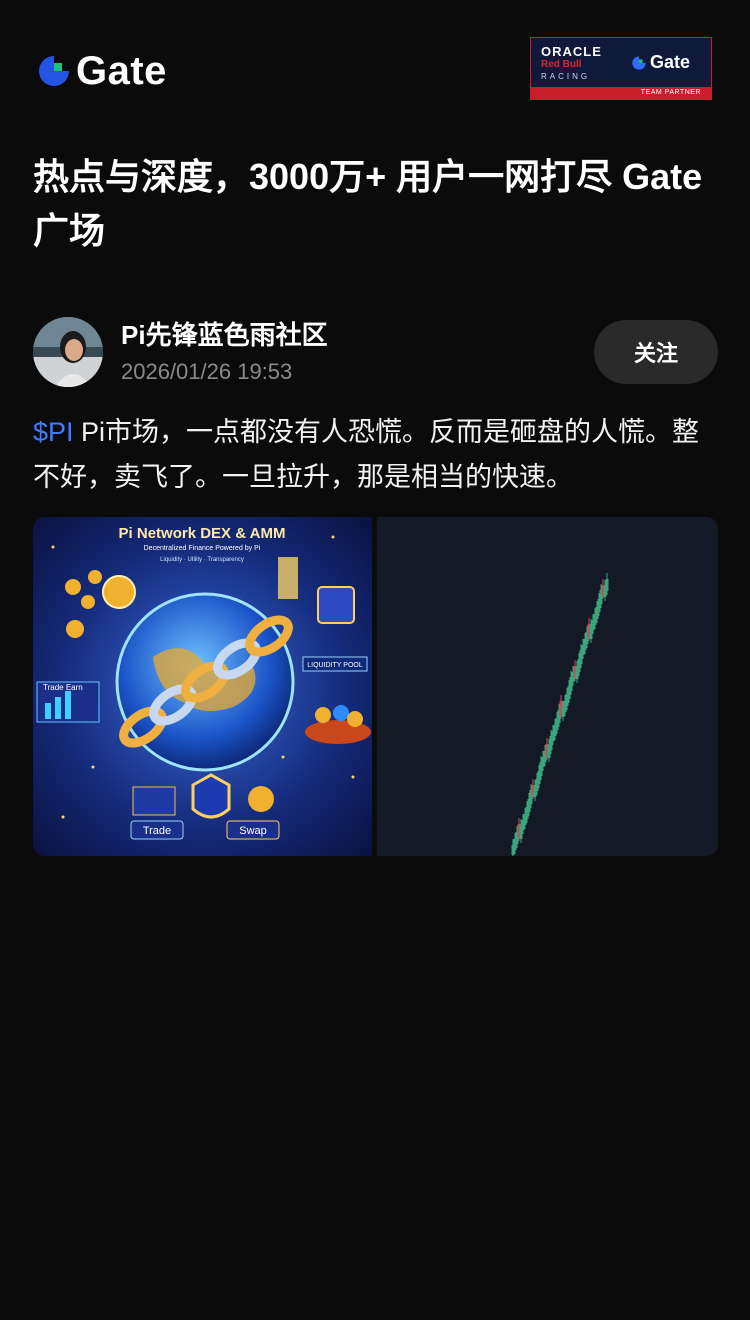 This screenshot has width=750, height=1320. I want to click on partner-gate-logo: Gate, so click(660, 62).